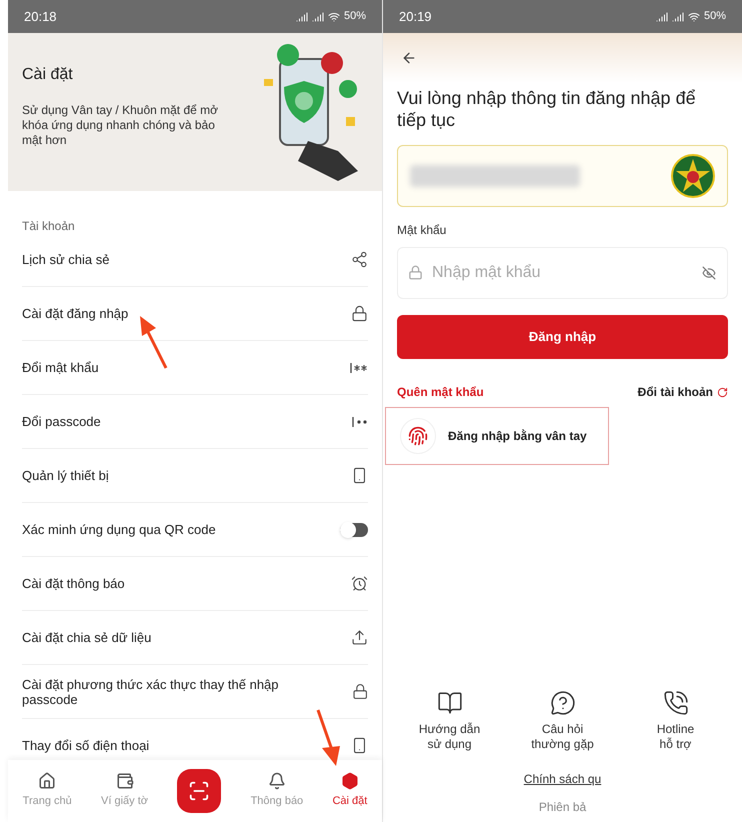 This screenshot has height=822, width=742. Describe the element at coordinates (195, 368) in the screenshot. I see `settings-item: Đổi mật khẩu` at that location.